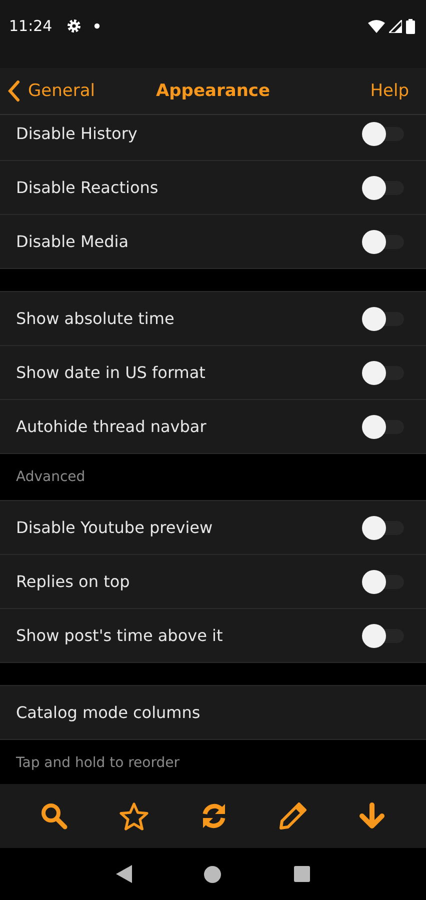 This screenshot has width=426, height=900. What do you see at coordinates (213, 241) in the screenshot?
I see `settings-row: Disable Media` at bounding box center [213, 241].